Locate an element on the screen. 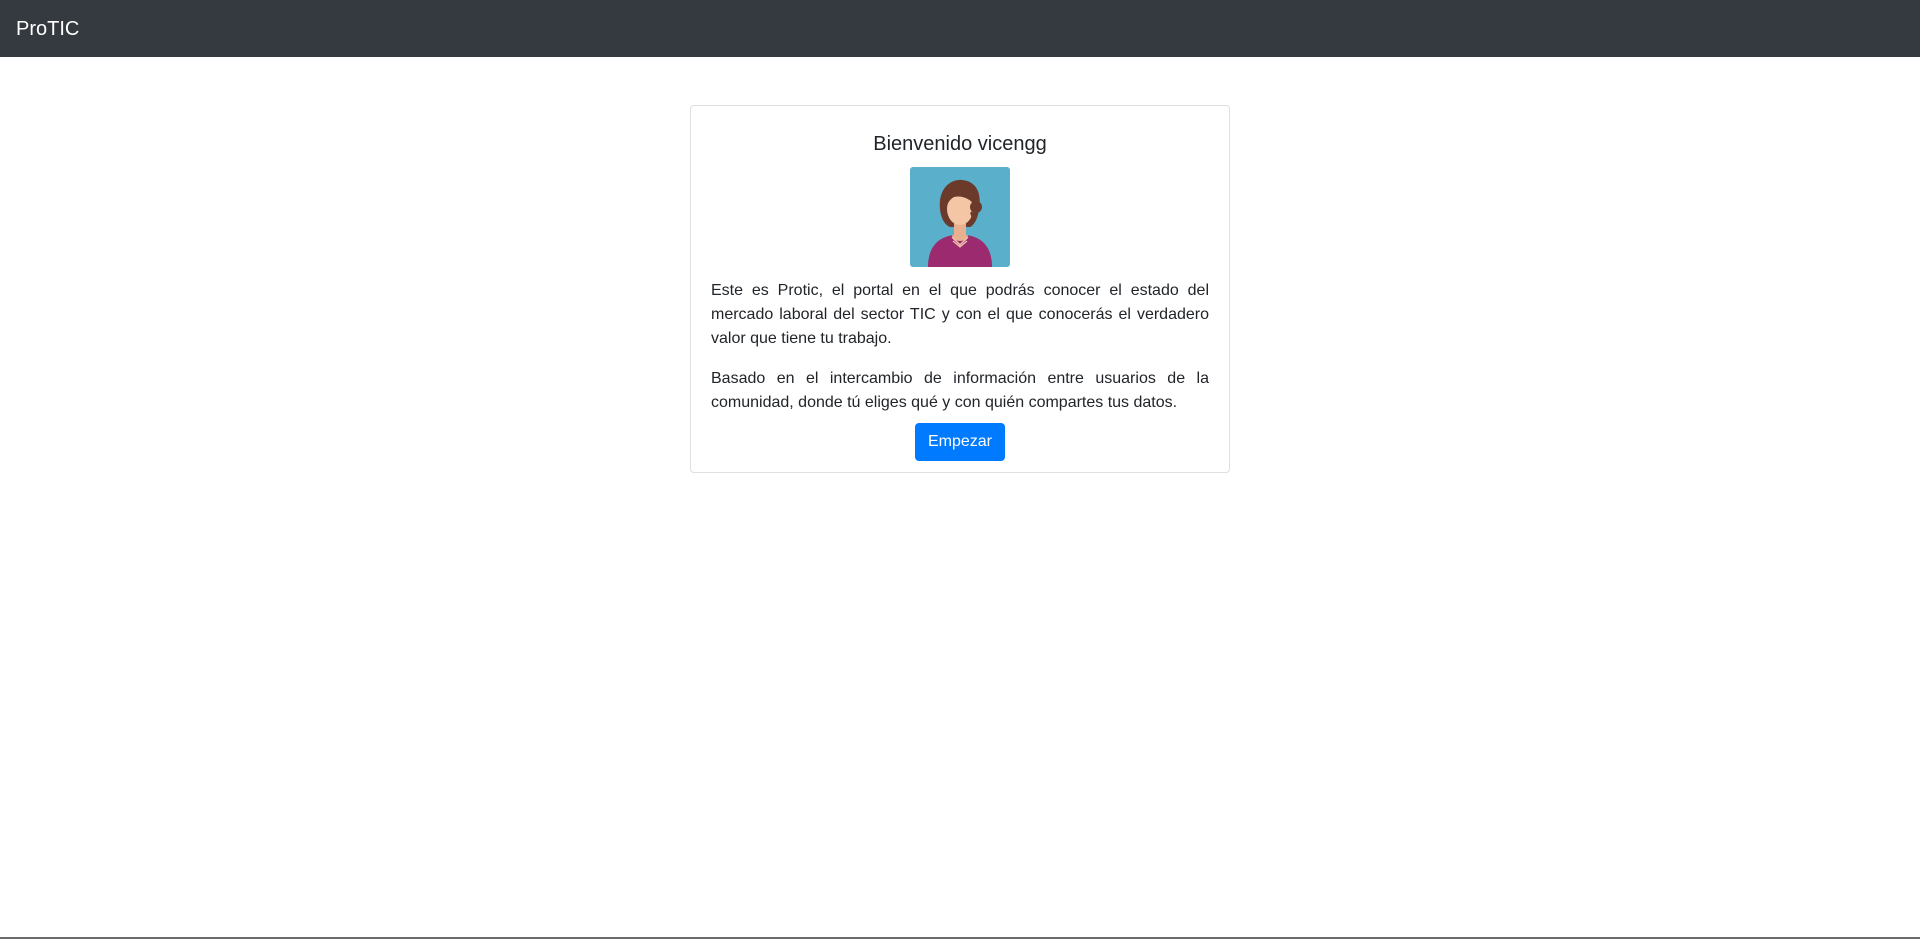 The height and width of the screenshot is (939, 1920). button-wrapper: Empezar is located at coordinates (960, 442).